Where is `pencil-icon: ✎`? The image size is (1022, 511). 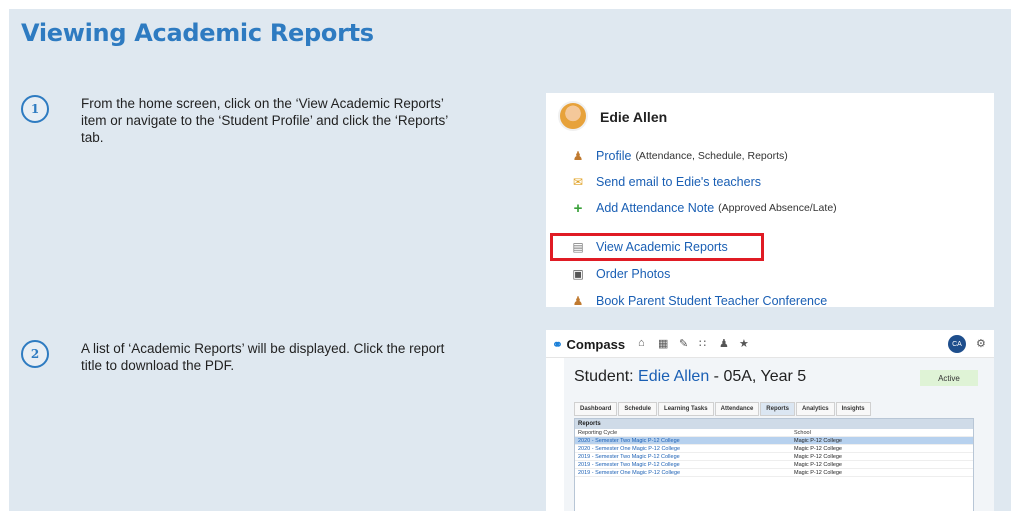 pencil-icon: ✎ is located at coordinates (683, 343).